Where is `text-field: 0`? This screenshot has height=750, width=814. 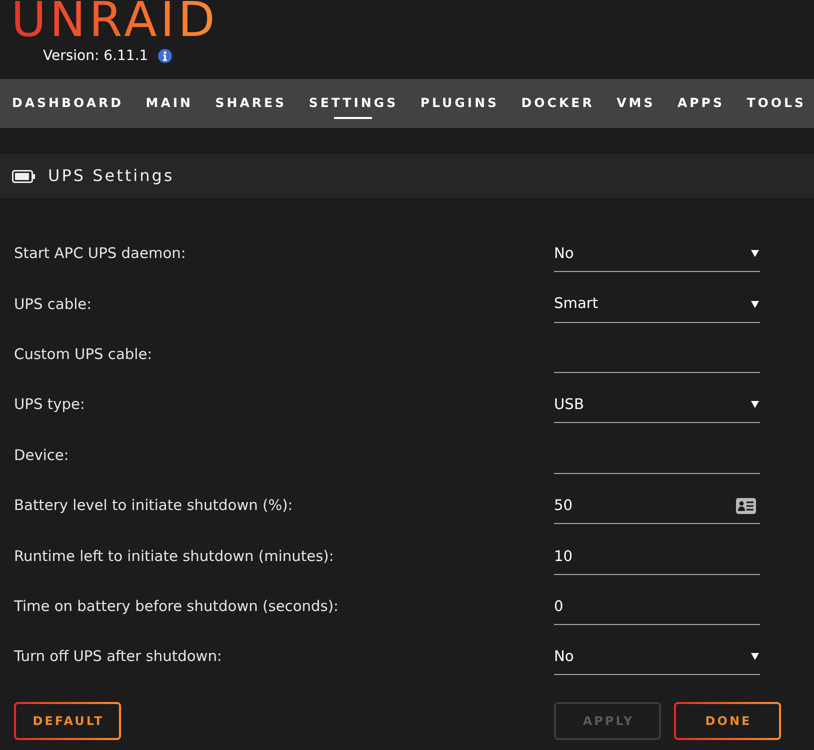
text-field: 0 is located at coordinates (657, 606).